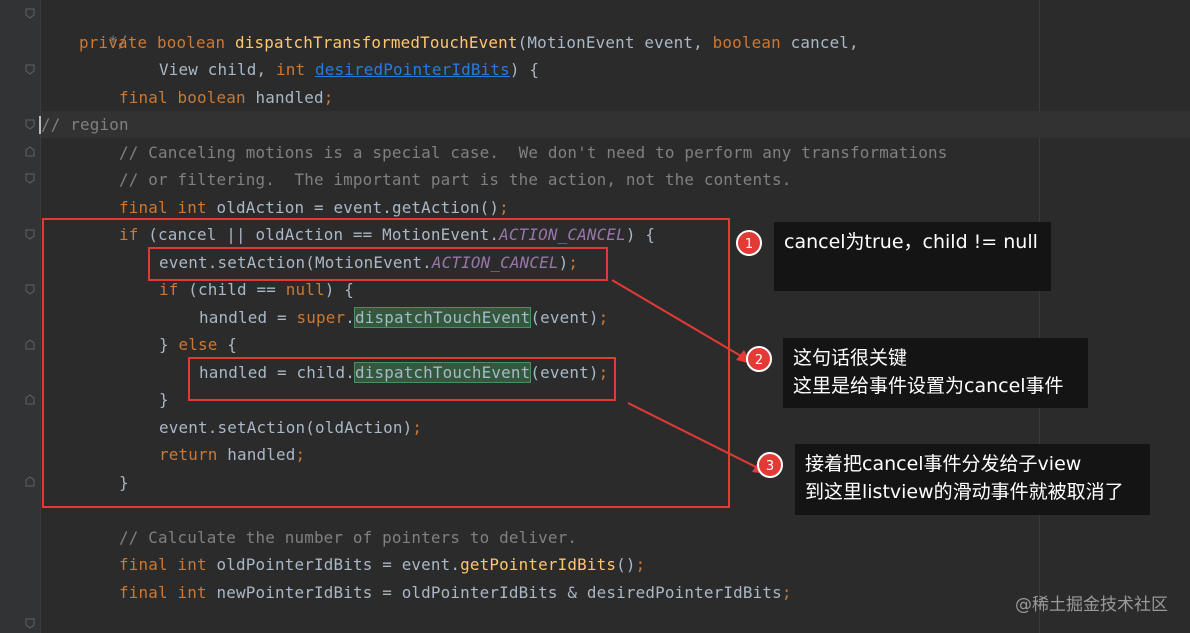 The width and height of the screenshot is (1190, 633). I want to click on callout-text: 这句话很关键, so click(850, 358).